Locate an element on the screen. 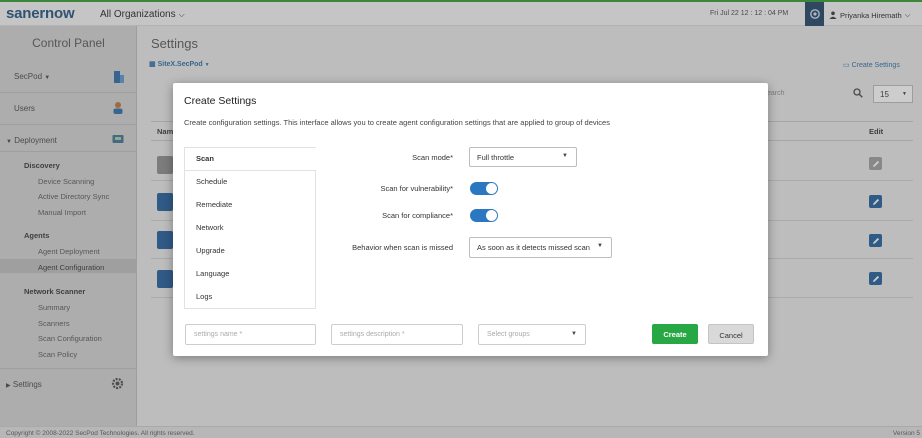 This screenshot has height=438, width=922. missed-scan-label: Behavior when scan is missed is located at coordinates (402, 247).